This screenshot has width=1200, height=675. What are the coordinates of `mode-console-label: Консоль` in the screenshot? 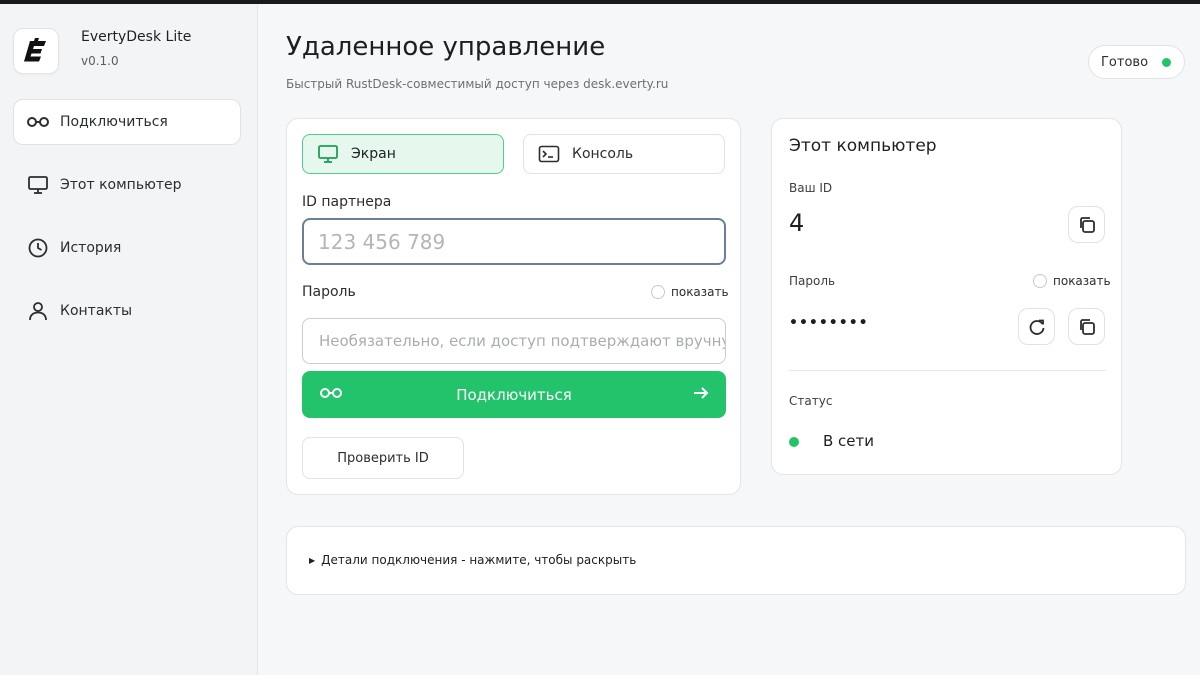 It's located at (603, 154).